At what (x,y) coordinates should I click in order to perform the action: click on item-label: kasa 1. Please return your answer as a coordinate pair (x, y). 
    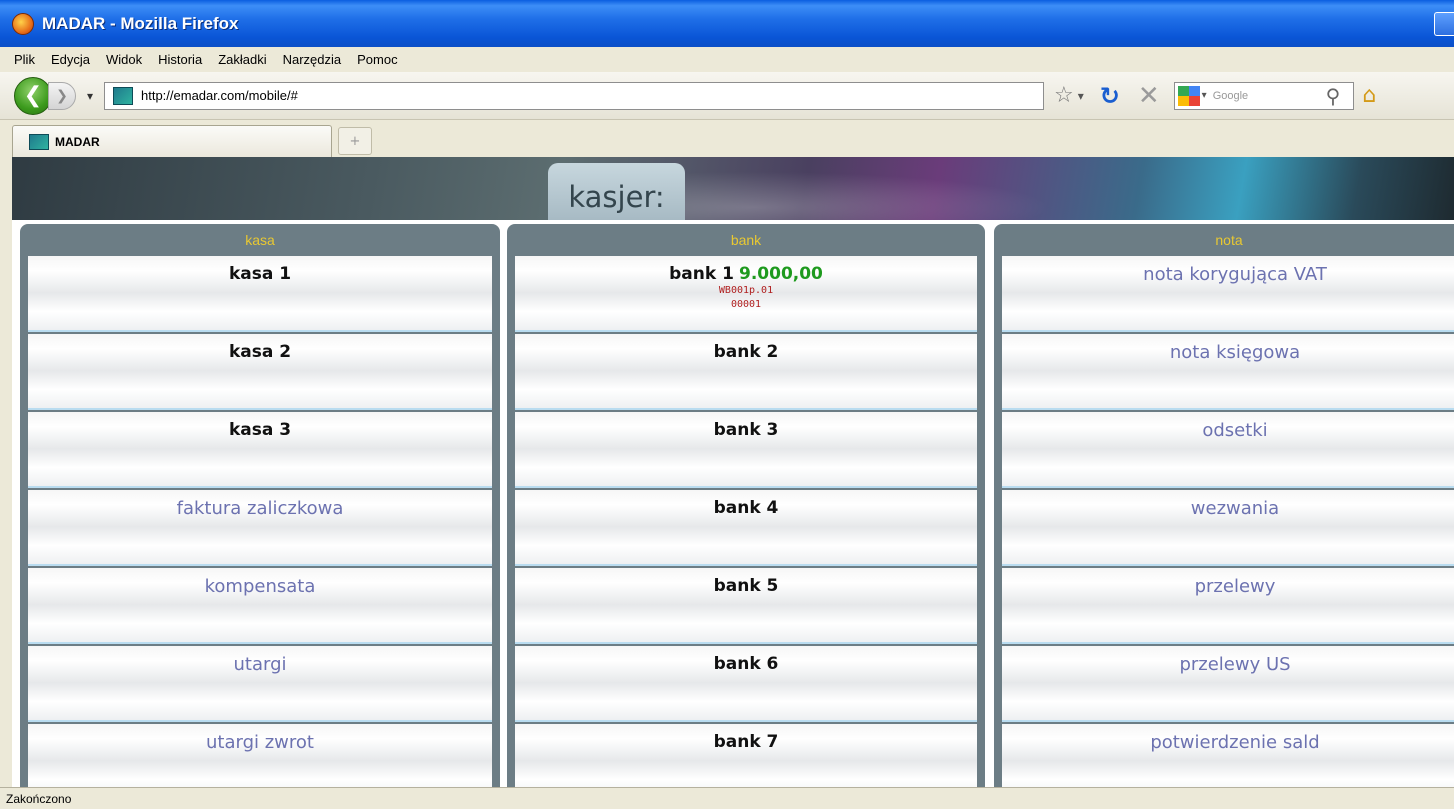
    Looking at the image, I should click on (260, 274).